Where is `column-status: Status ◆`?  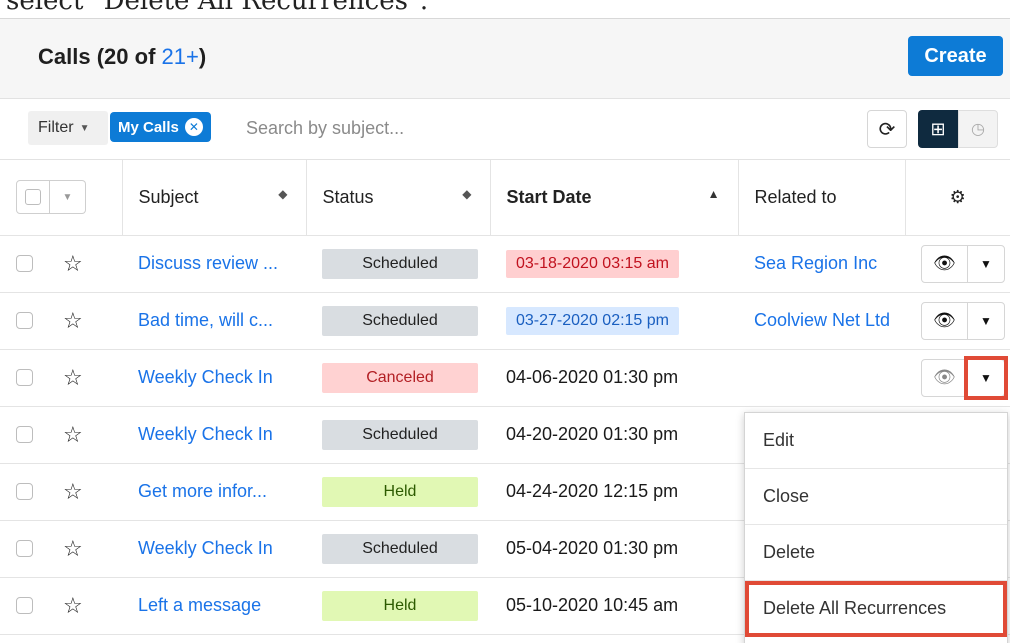 column-status: Status ◆ is located at coordinates (398, 198).